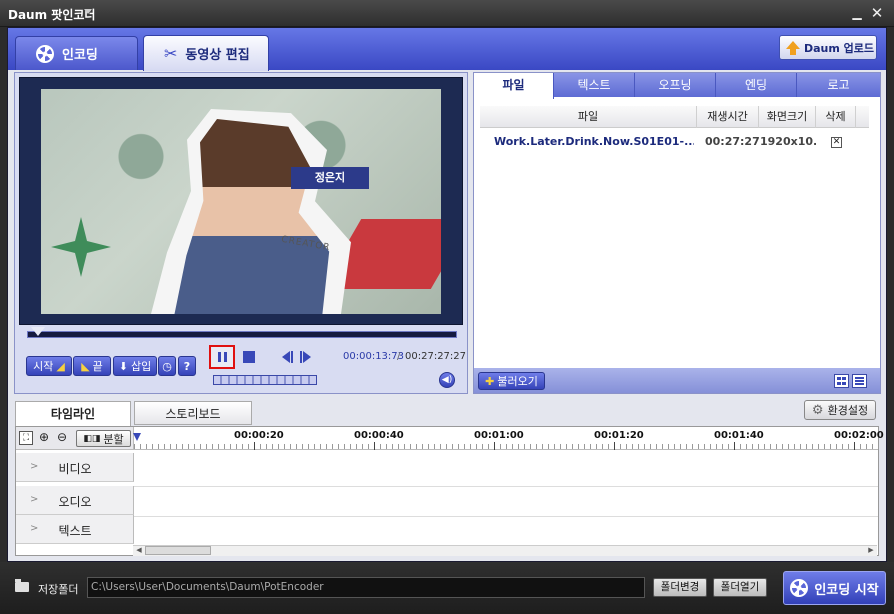  I want to click on next-frame-icon, so click(305, 357).